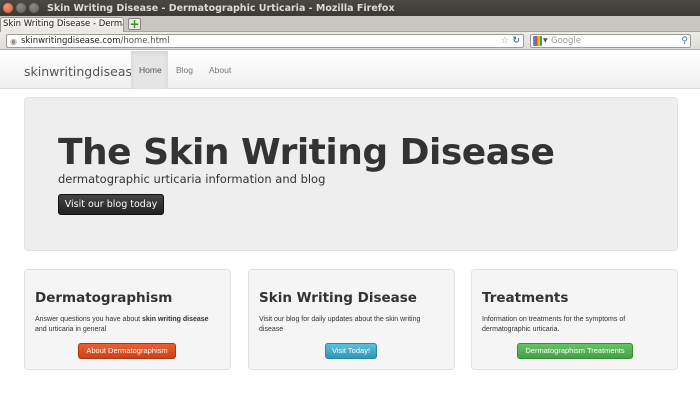 Image resolution: width=700 pixels, height=416 pixels. What do you see at coordinates (516, 41) in the screenshot?
I see `reload-icon: ↻` at bounding box center [516, 41].